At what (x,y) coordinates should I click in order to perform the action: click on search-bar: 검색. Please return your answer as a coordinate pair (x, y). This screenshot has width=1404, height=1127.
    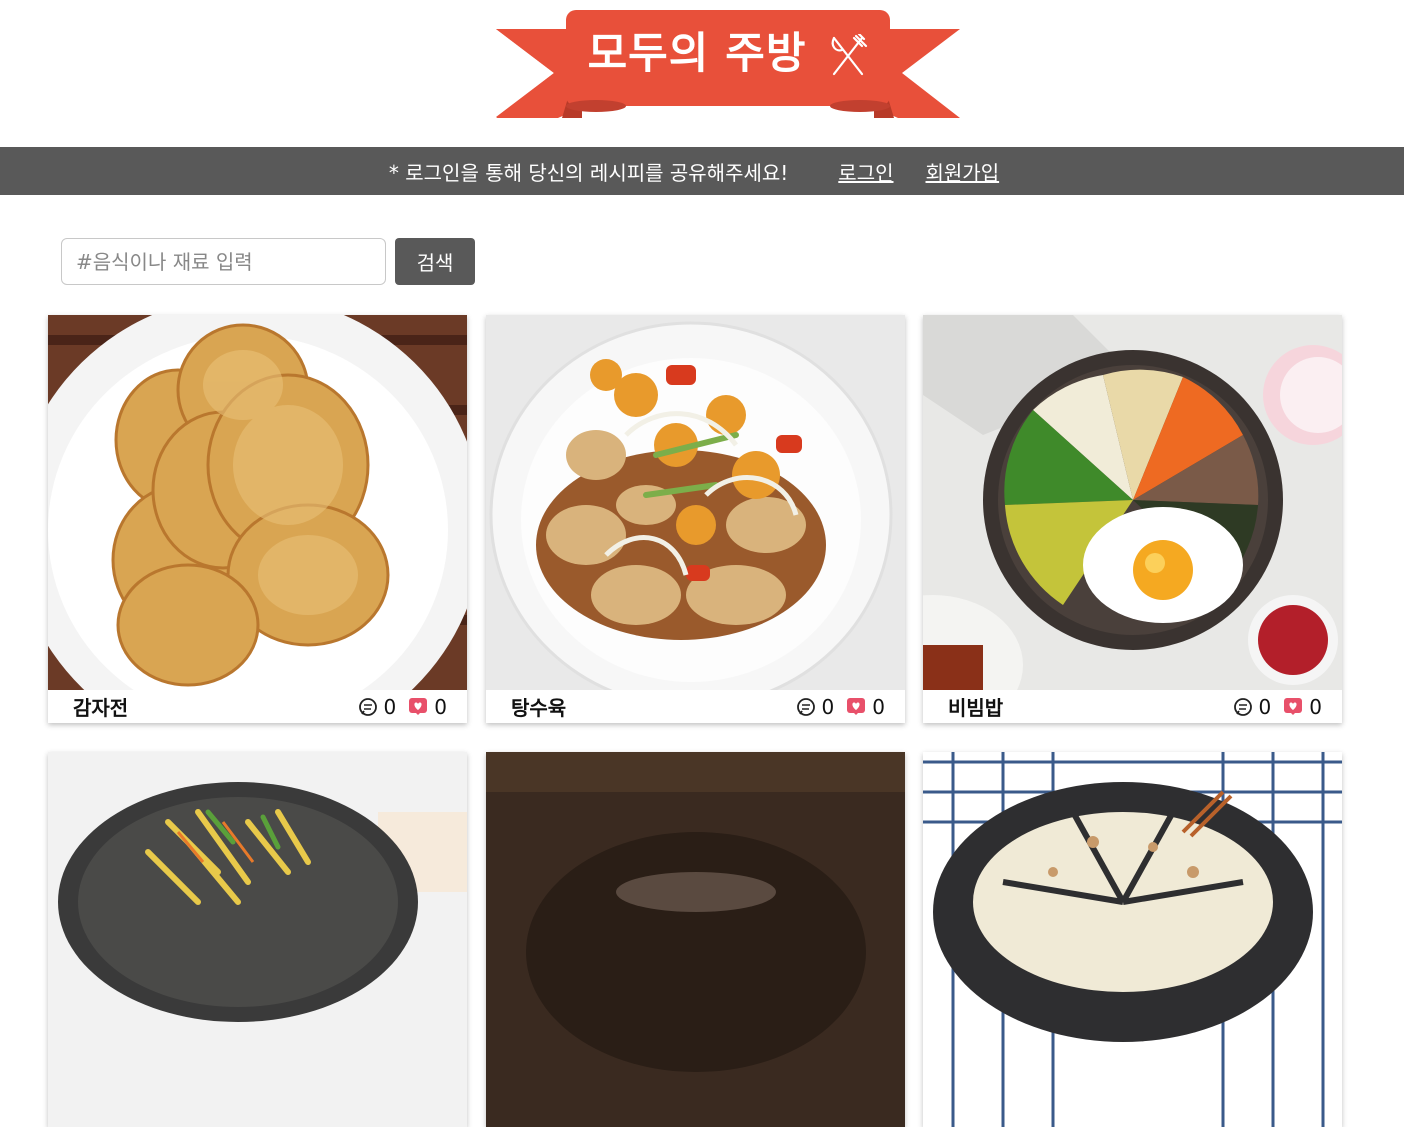
    Looking at the image, I should click on (268, 261).